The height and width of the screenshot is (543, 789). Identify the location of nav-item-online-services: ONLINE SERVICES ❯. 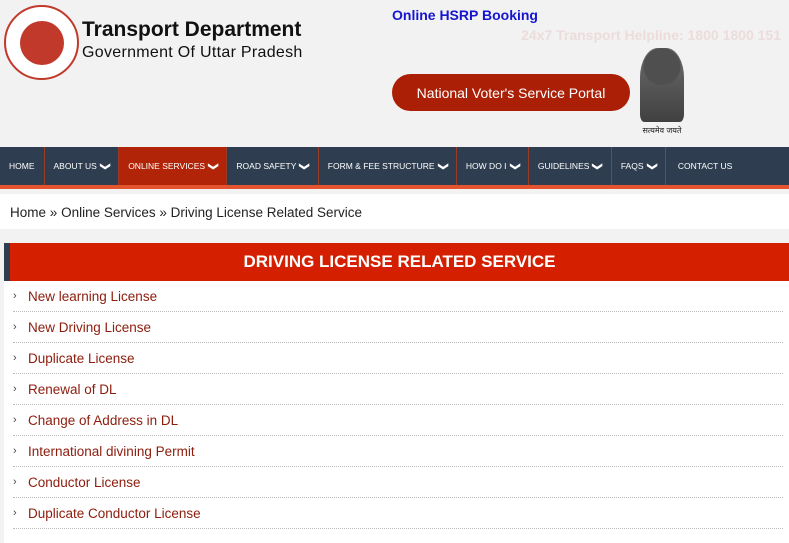
(173, 166).